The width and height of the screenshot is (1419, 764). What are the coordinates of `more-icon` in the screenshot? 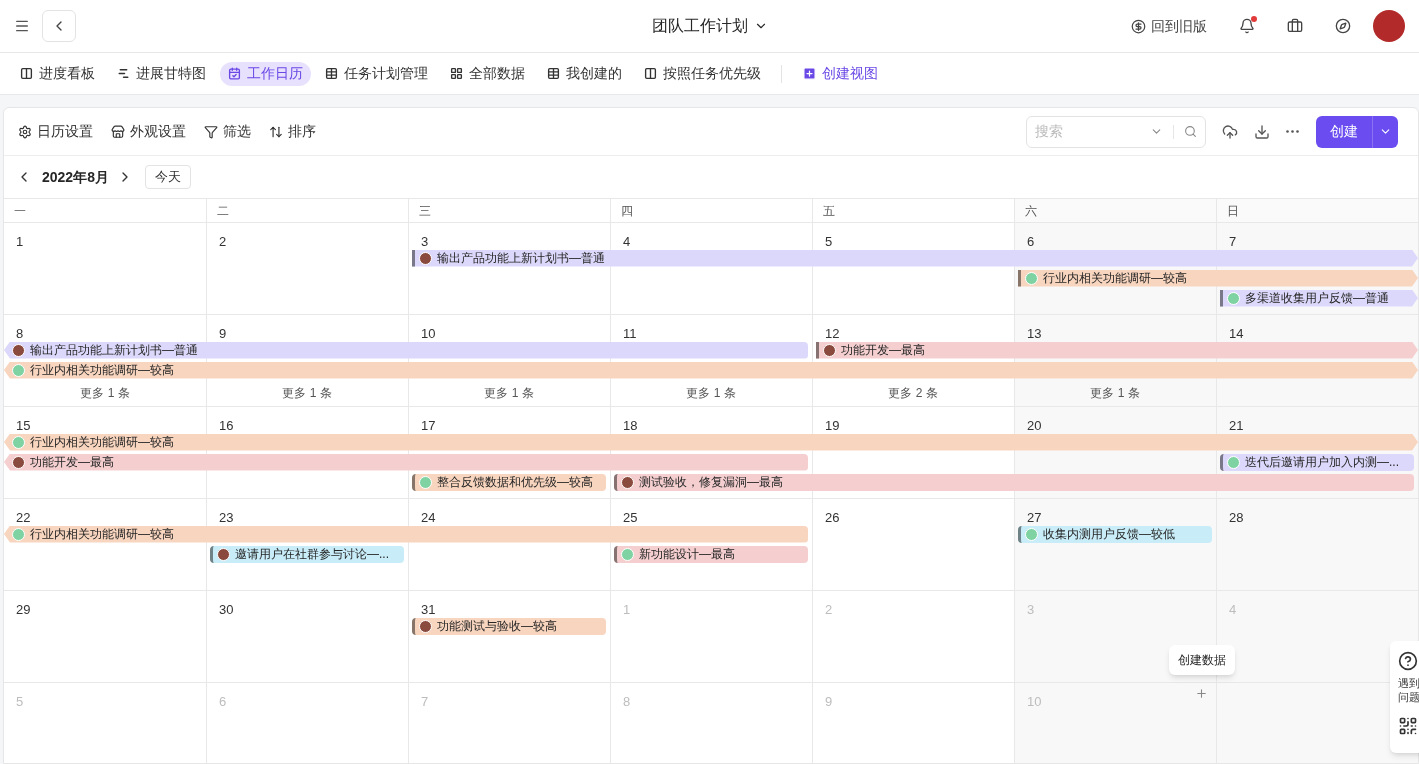 It's located at (1292, 131).